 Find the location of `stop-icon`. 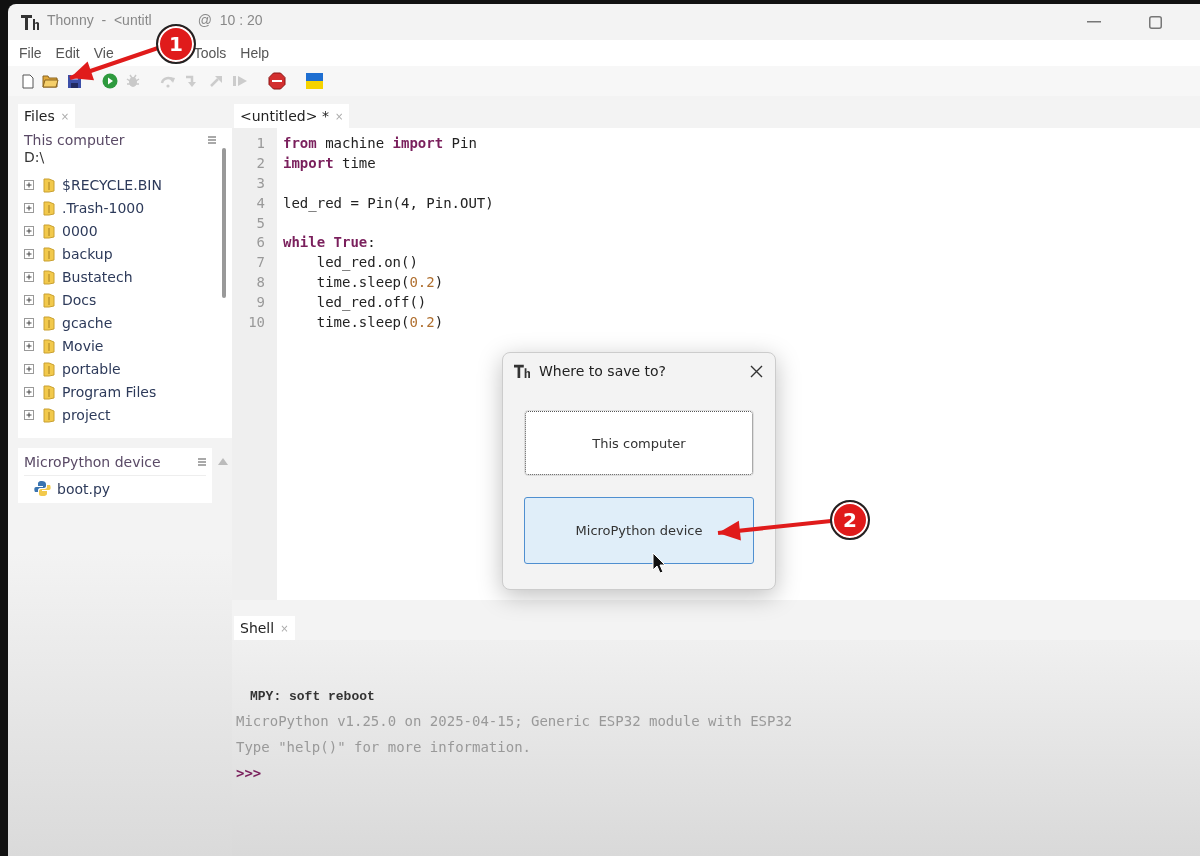

stop-icon is located at coordinates (277, 81).